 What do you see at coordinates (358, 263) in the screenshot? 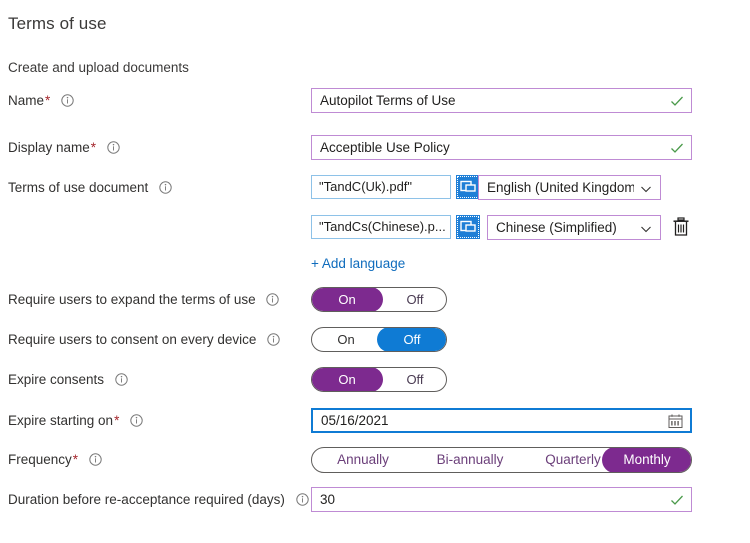
I see `add-language-link: + Add language` at bounding box center [358, 263].